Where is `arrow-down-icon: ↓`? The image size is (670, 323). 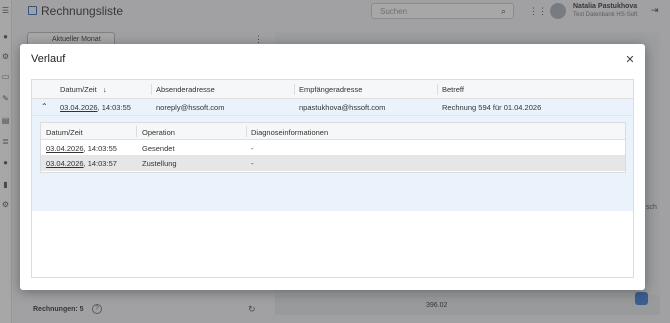
arrow-down-icon: ↓ is located at coordinates (105, 89).